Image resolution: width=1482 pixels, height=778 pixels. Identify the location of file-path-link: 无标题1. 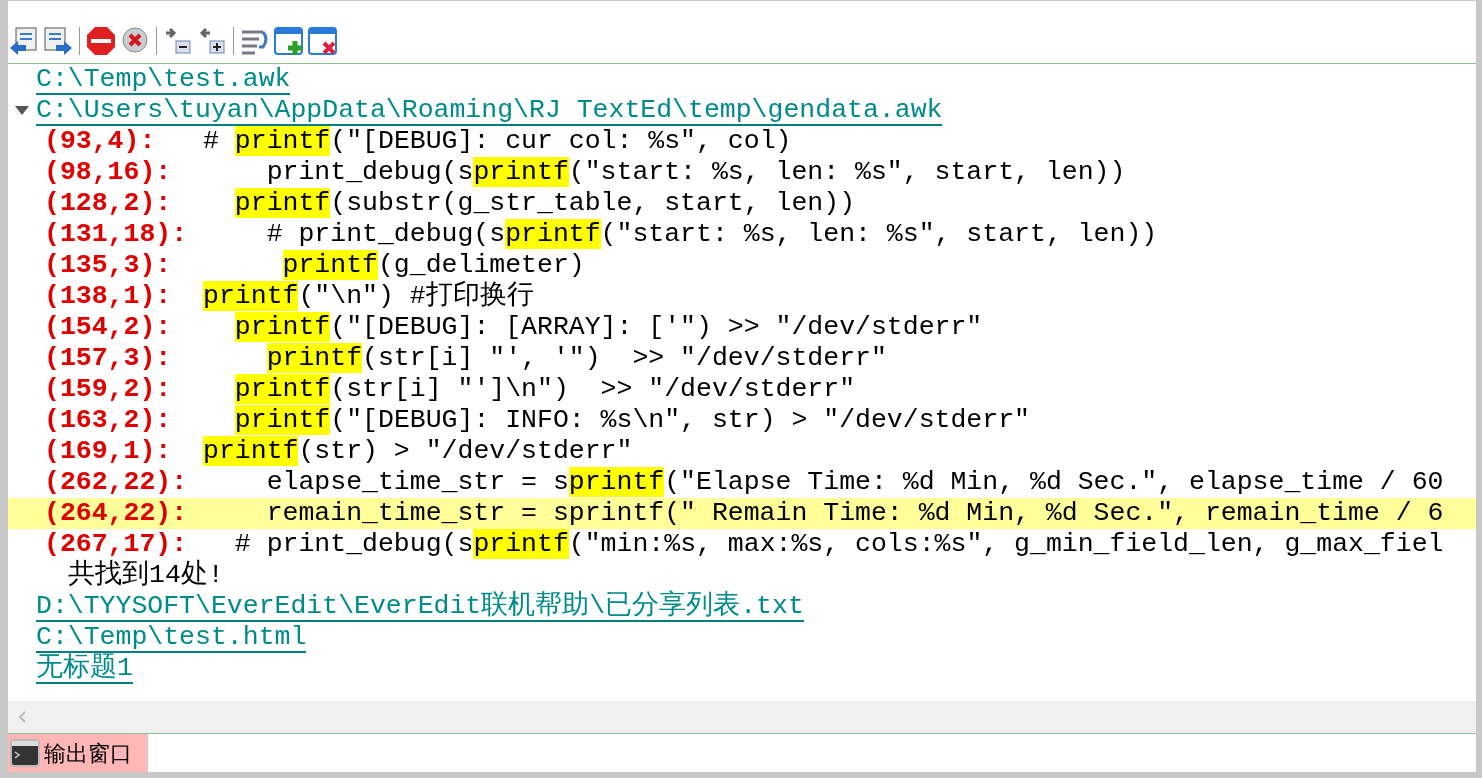
(84, 668).